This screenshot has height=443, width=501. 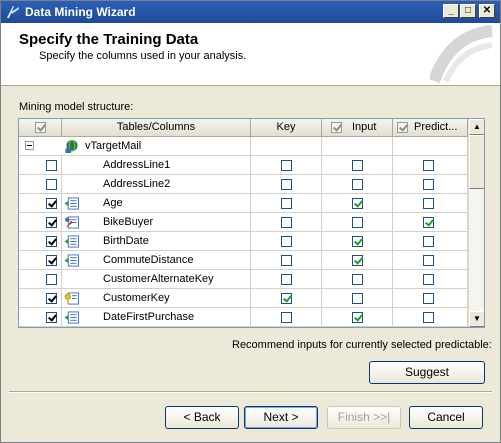 What do you see at coordinates (156, 128) in the screenshot?
I see `header-tables-columns: Tables/Columns` at bounding box center [156, 128].